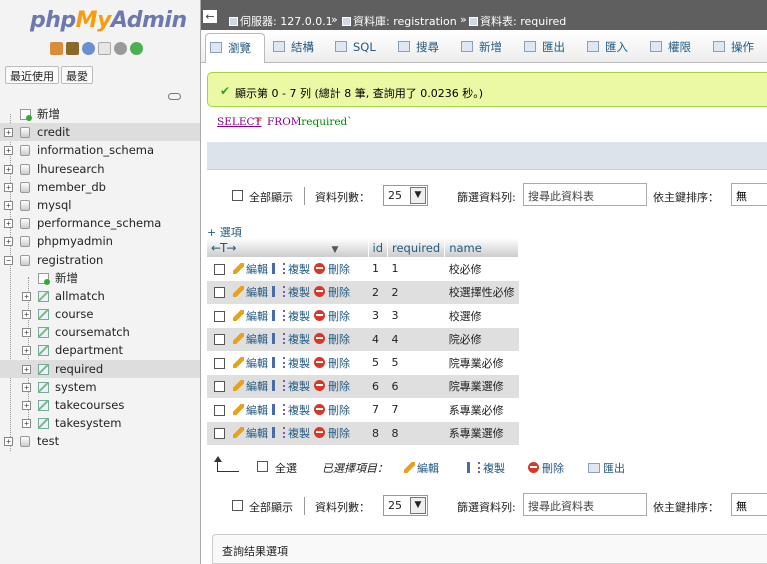  I want to click on breadcrumb-db: 資料庫: registration, so click(399, 21).